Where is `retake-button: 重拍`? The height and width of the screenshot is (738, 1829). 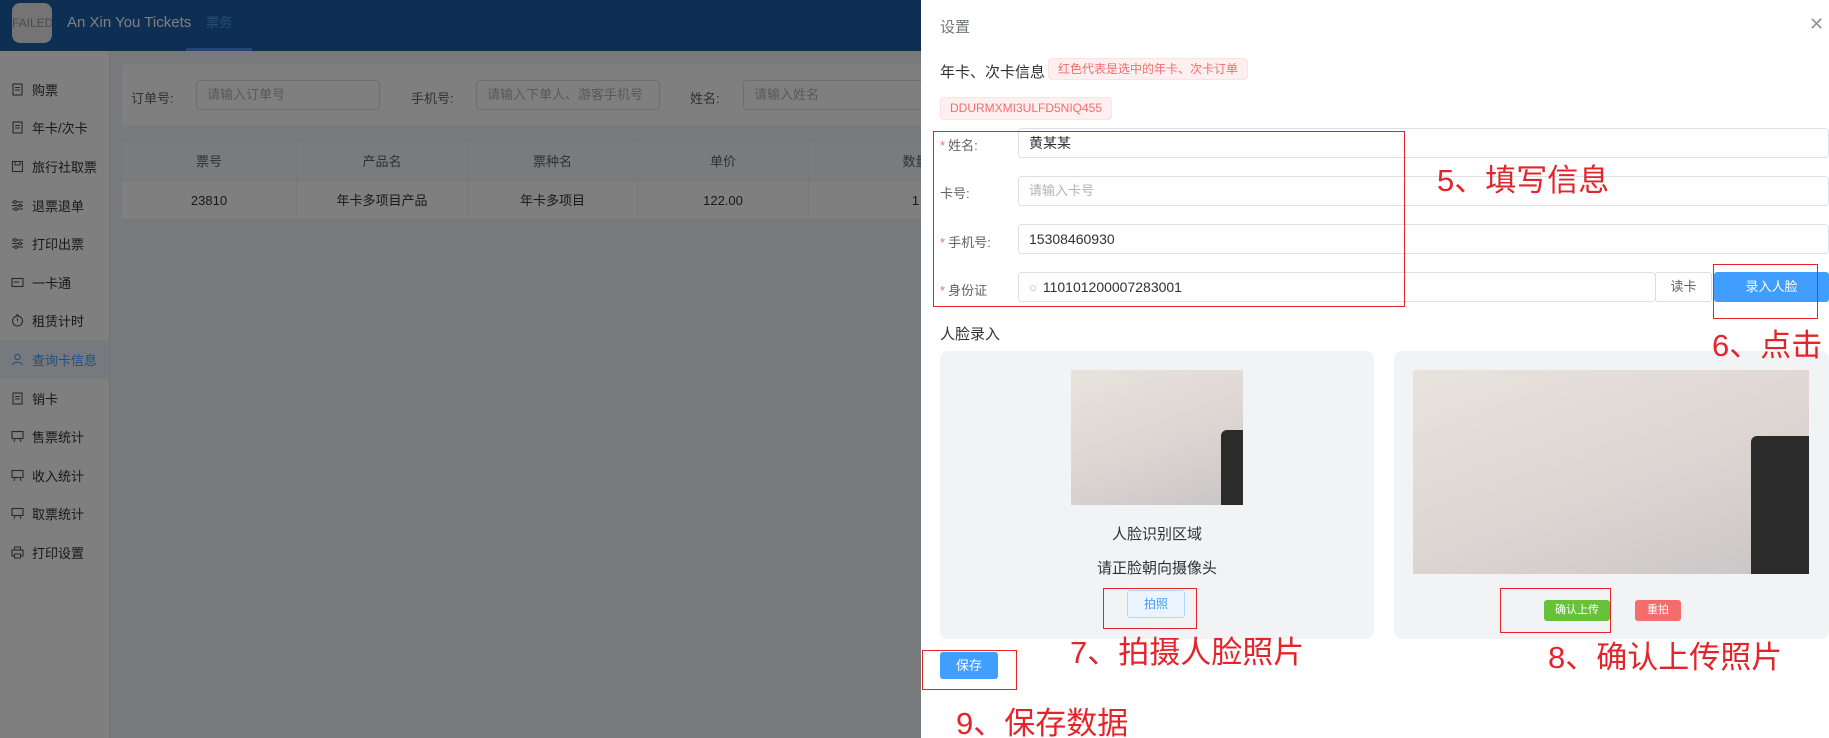 retake-button: 重拍 is located at coordinates (1658, 610).